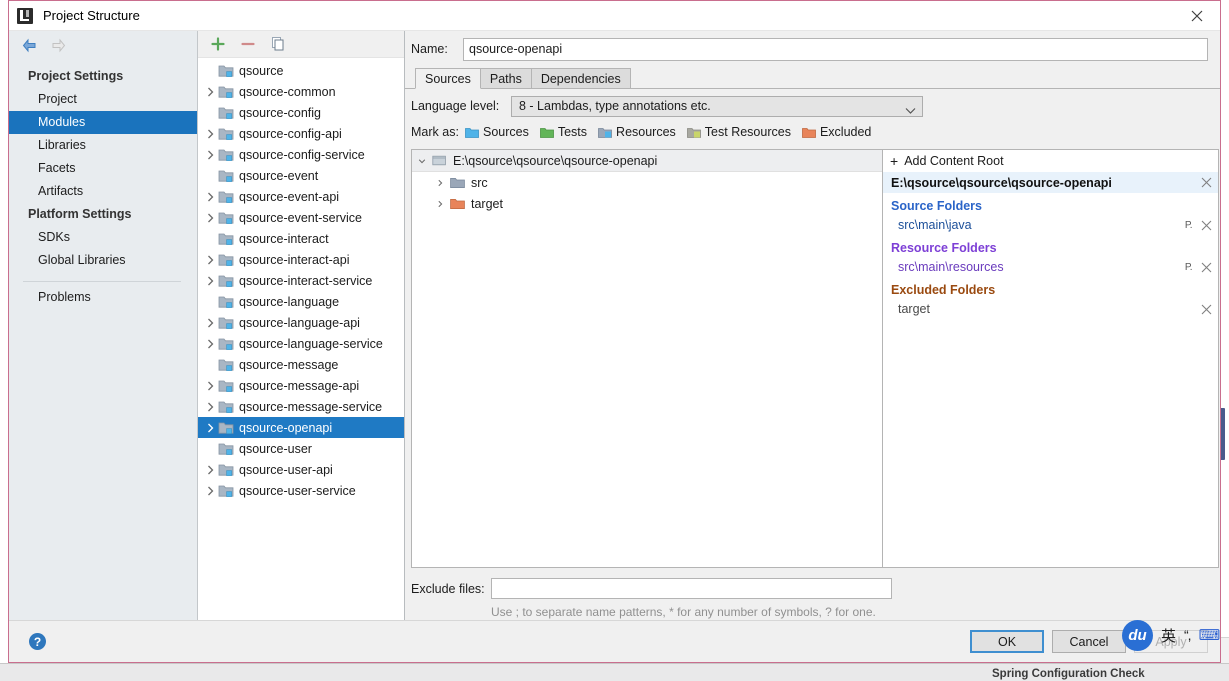  What do you see at coordinates (280, 112) in the screenshot?
I see `module-item-label: qsource-config` at bounding box center [280, 112].